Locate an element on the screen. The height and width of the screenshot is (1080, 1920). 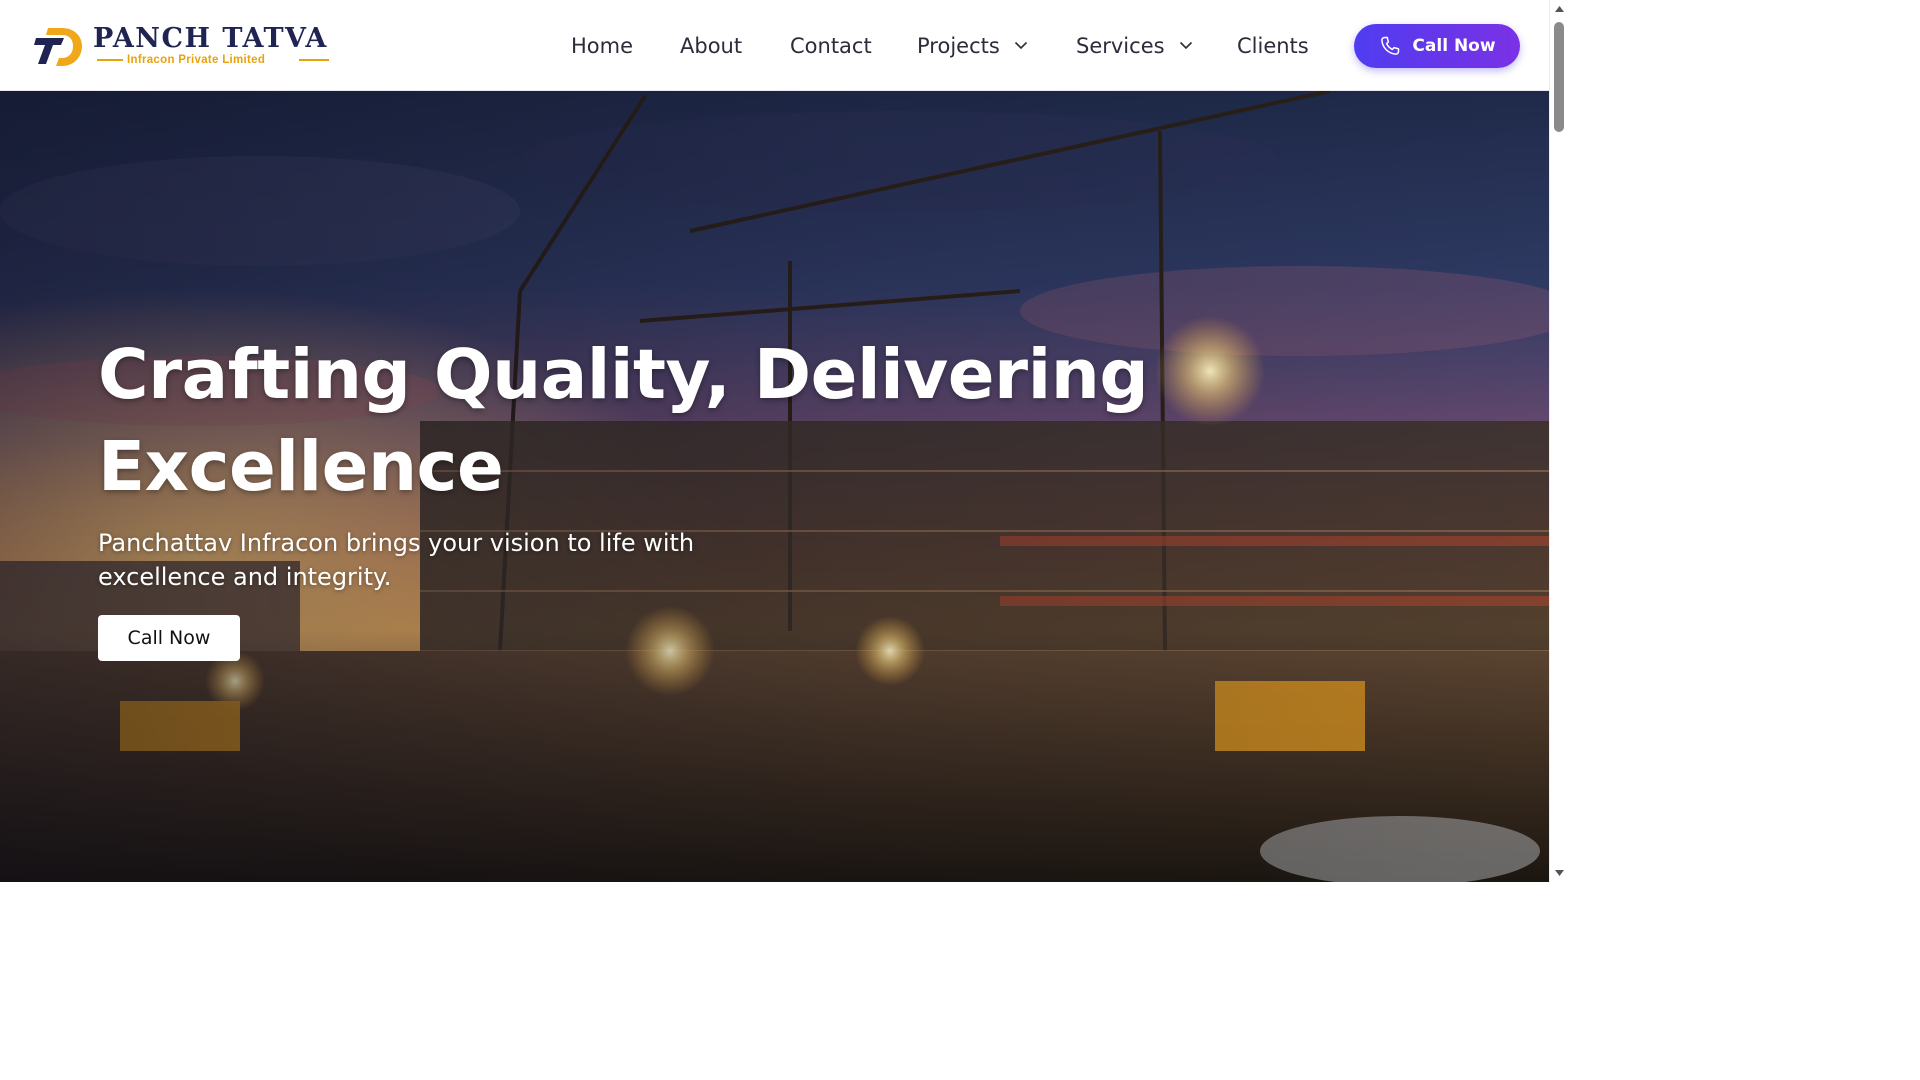
call-now-header-label: Call Now is located at coordinates (1454, 46).